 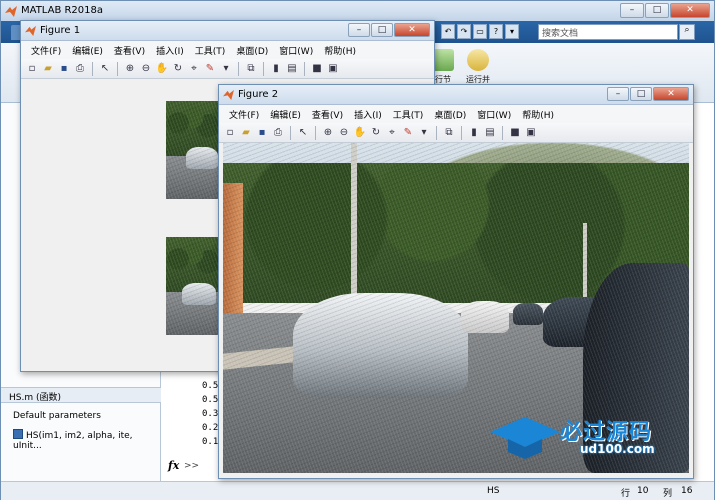 What do you see at coordinates (496, 31) in the screenshot?
I see `qat-help-icon: ?` at bounding box center [496, 31].